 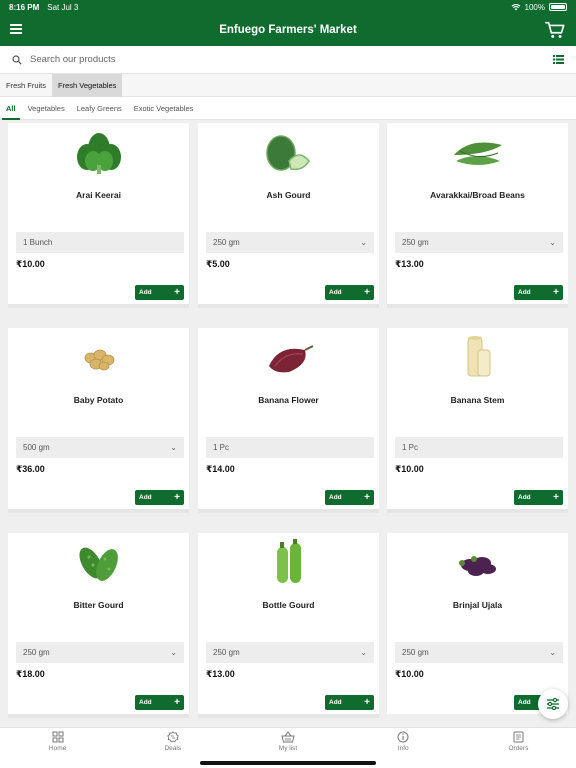 I want to click on spinach-icon, so click(x=98, y=153).